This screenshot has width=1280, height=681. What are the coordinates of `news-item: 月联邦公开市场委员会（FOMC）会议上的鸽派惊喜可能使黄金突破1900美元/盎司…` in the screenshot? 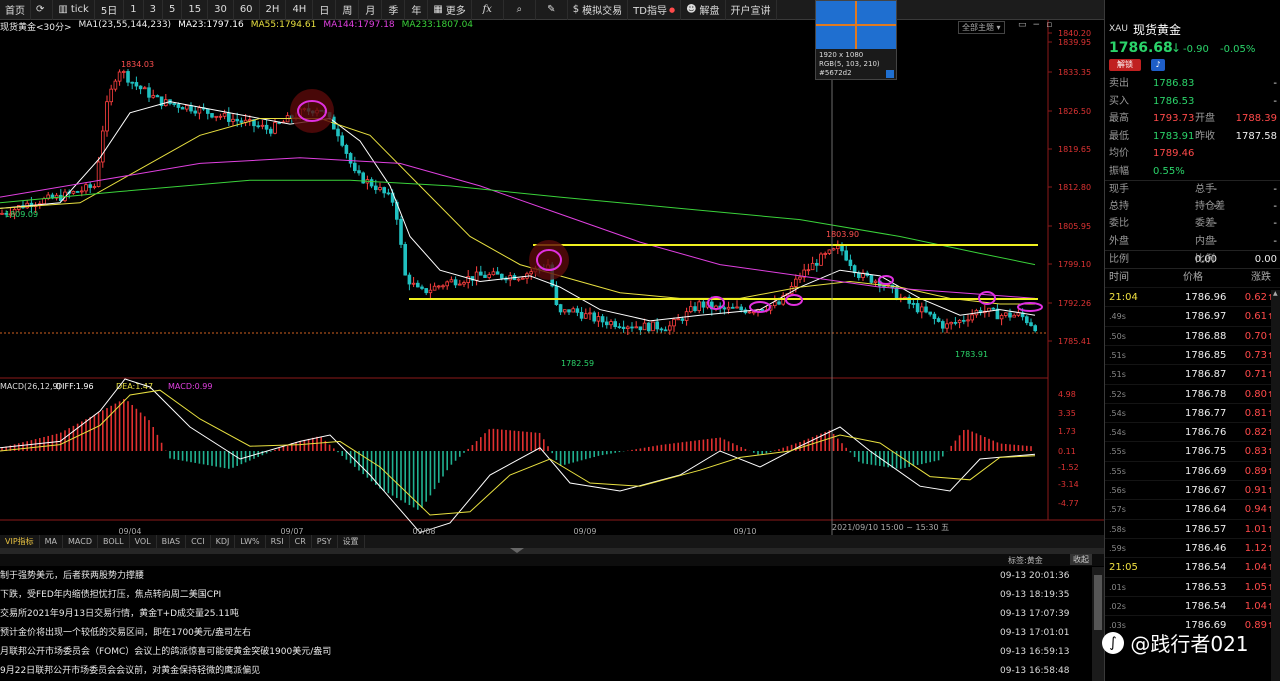 It's located at (534, 652).